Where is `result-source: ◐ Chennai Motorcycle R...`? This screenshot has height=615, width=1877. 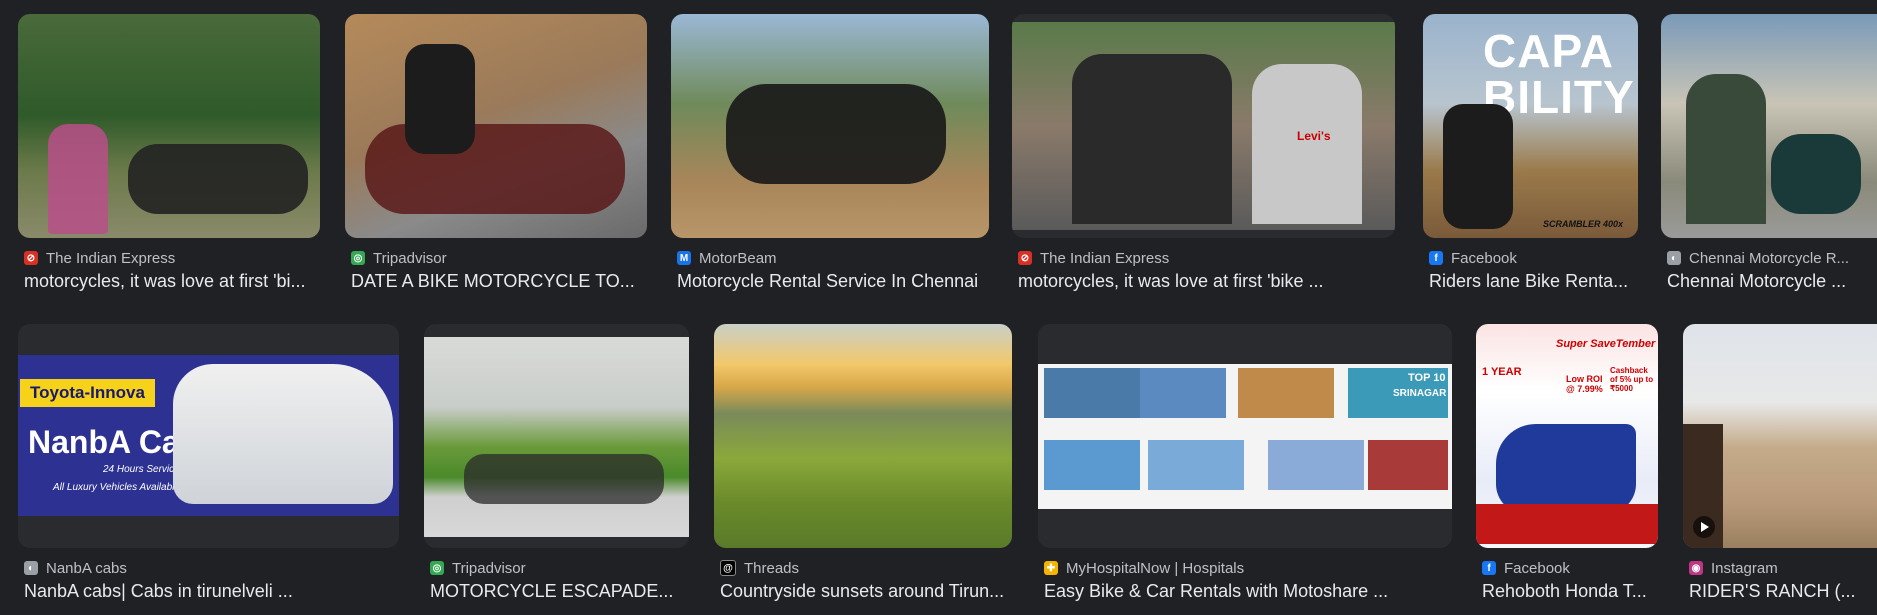 result-source: ◐ Chennai Motorcycle R... is located at coordinates (1758, 258).